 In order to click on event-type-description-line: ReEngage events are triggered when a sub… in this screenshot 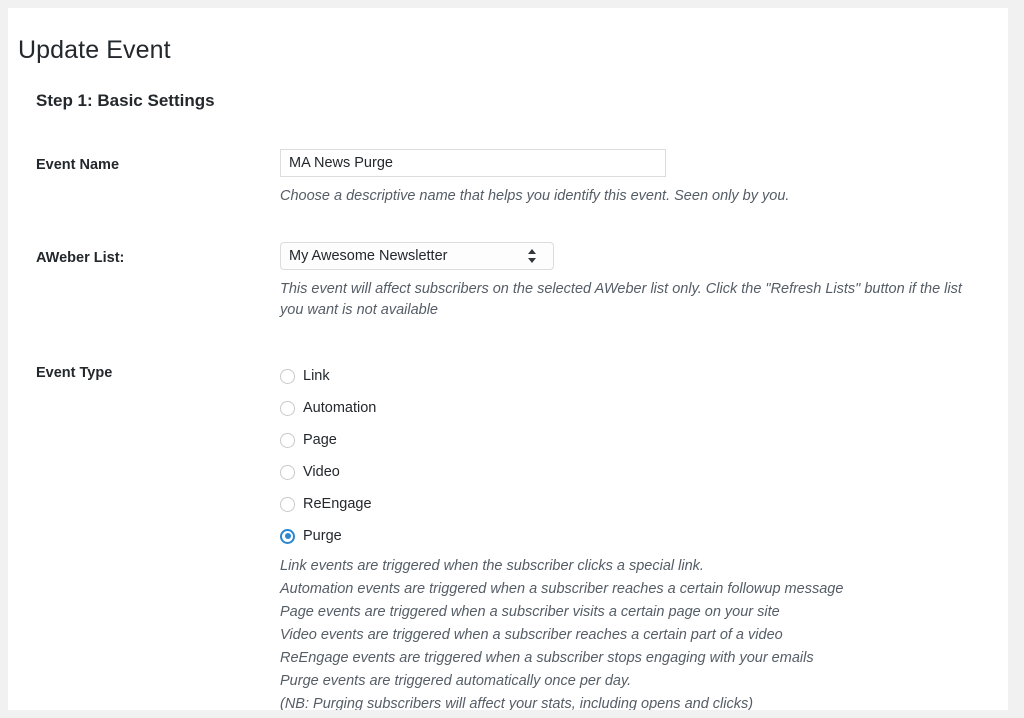, I will do `click(547, 658)`.